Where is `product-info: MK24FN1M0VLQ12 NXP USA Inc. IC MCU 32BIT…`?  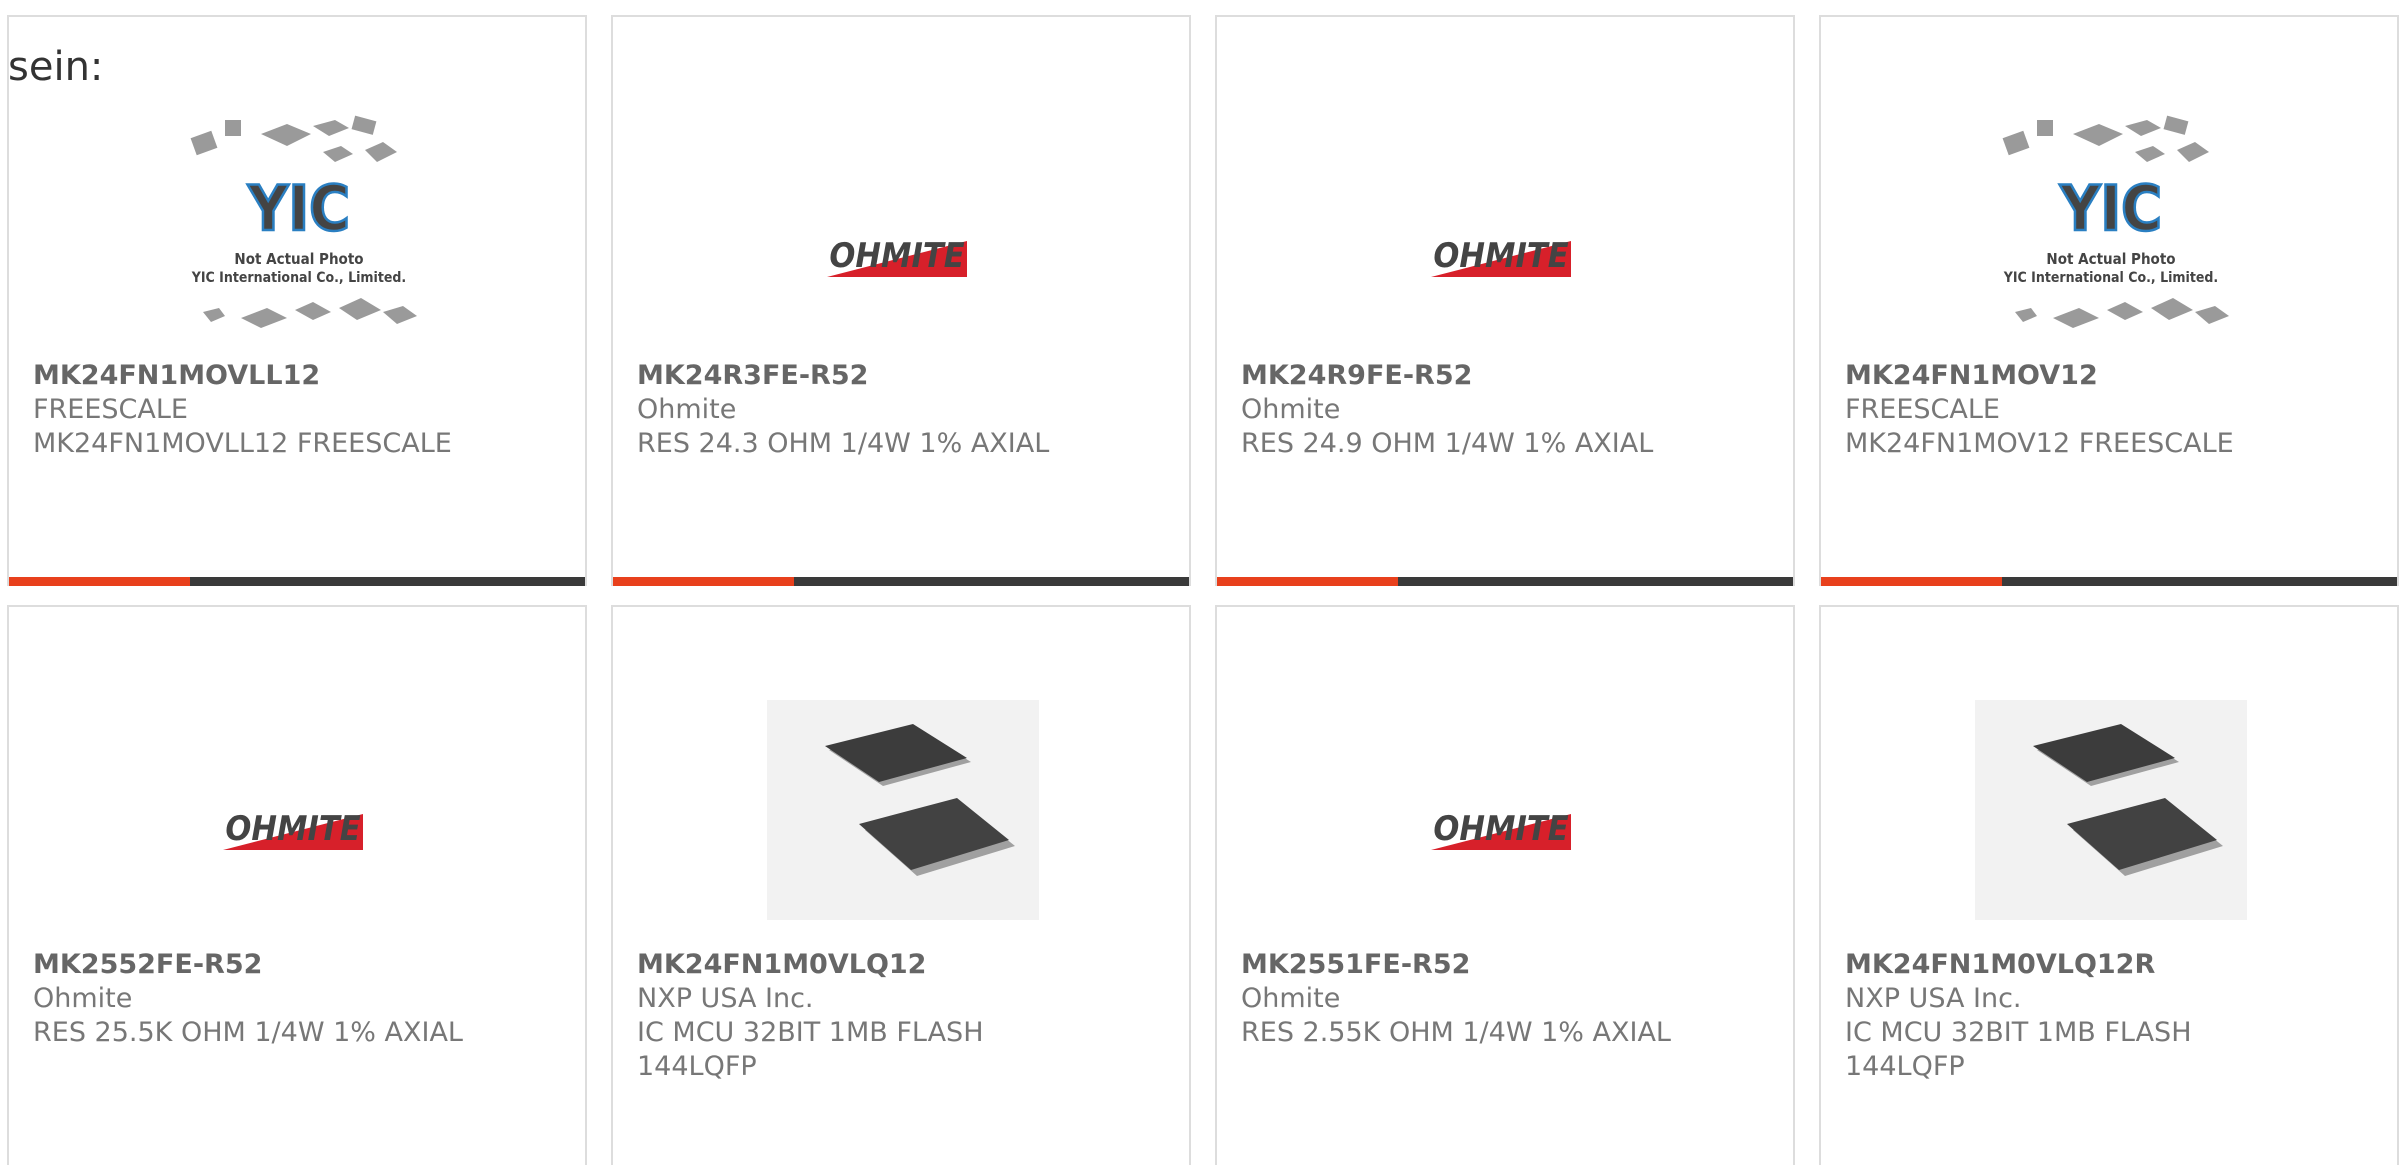
product-info: MK24FN1M0VLQ12 NXP USA Inc. IC MCU 32BIT… is located at coordinates (902, 1016).